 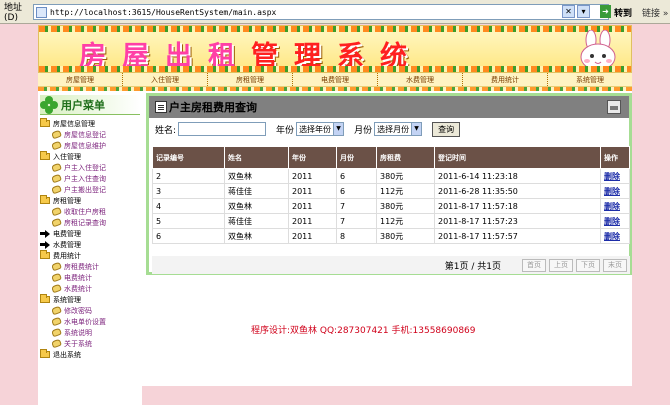 What do you see at coordinates (320, 129) in the screenshot?
I see `year-select: 选择年份 ▼` at bounding box center [320, 129].